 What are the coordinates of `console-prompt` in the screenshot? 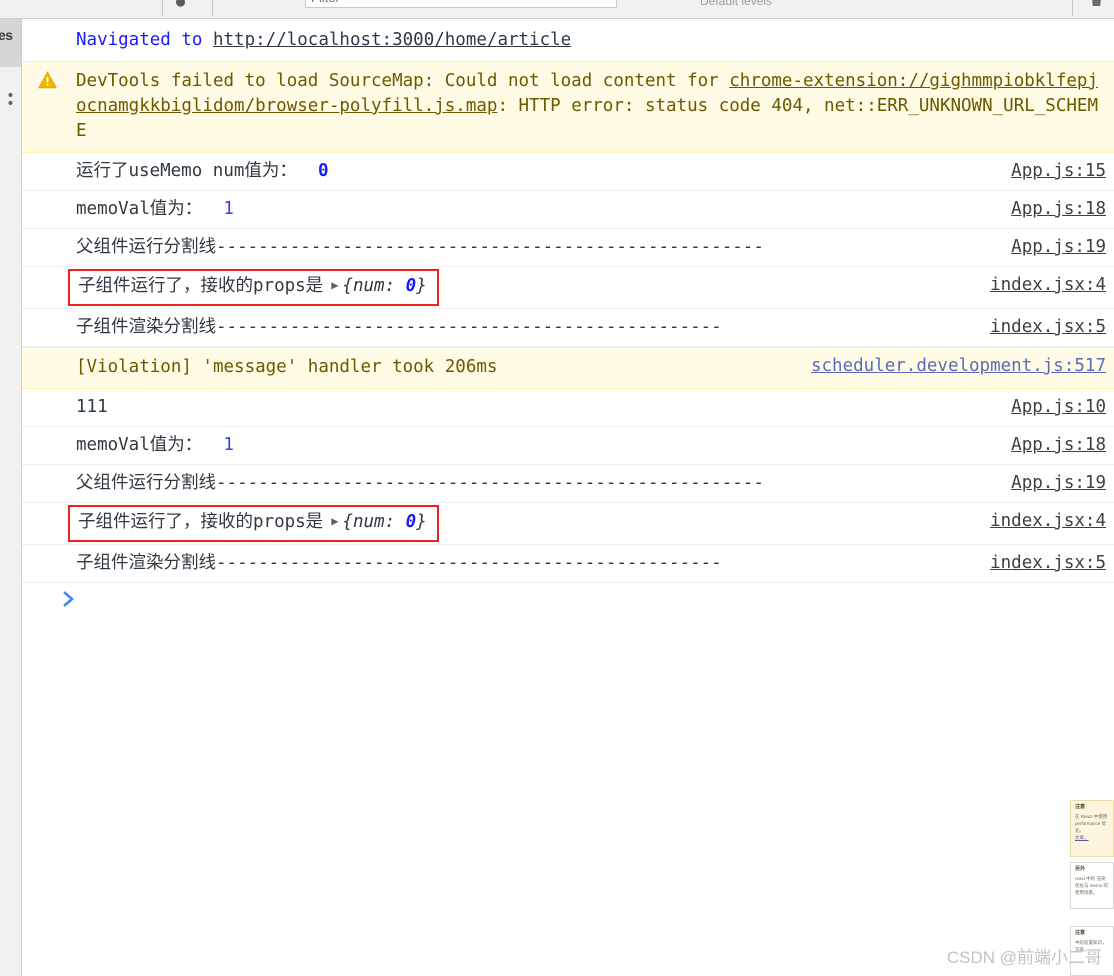 It's located at (568, 605).